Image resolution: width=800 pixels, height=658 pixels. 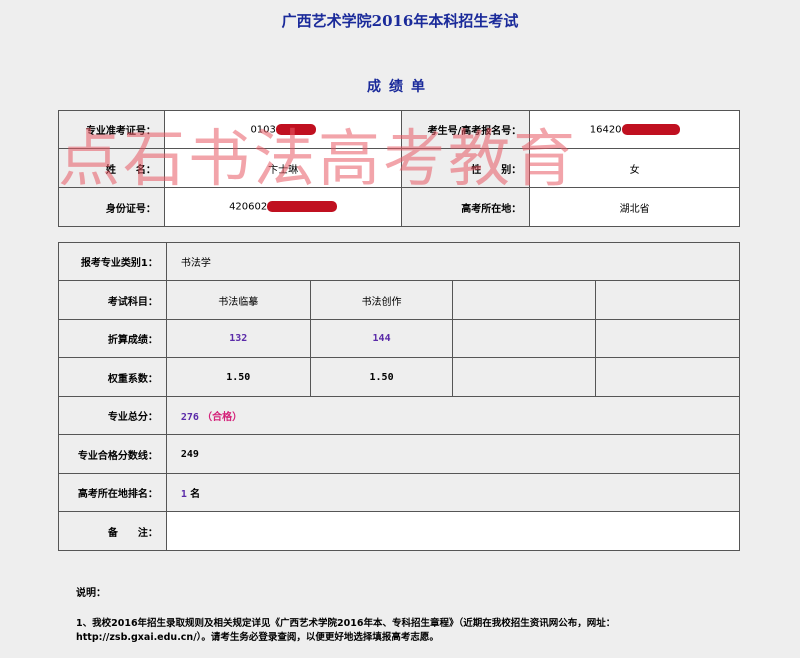 What do you see at coordinates (112, 377) in the screenshot?
I see `weight-label: 权重系数：` at bounding box center [112, 377].